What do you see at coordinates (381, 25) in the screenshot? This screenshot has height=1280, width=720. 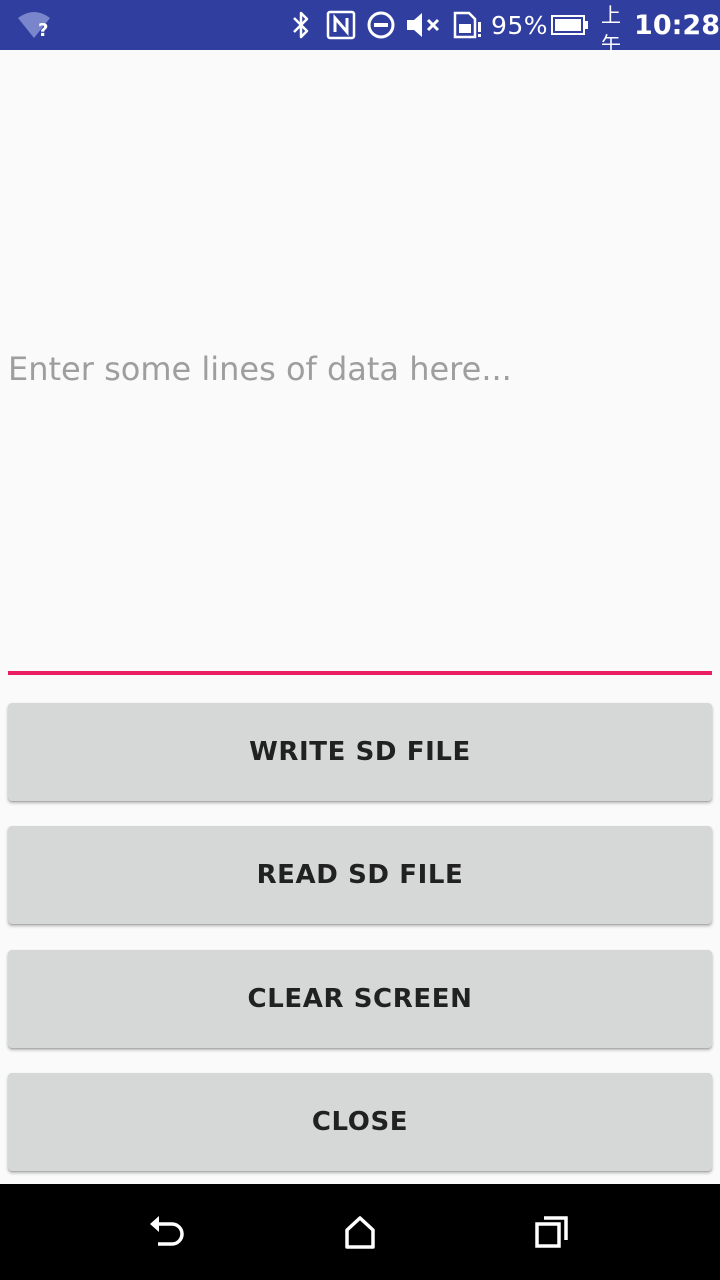 I see `do-not-disturb-icon` at bounding box center [381, 25].